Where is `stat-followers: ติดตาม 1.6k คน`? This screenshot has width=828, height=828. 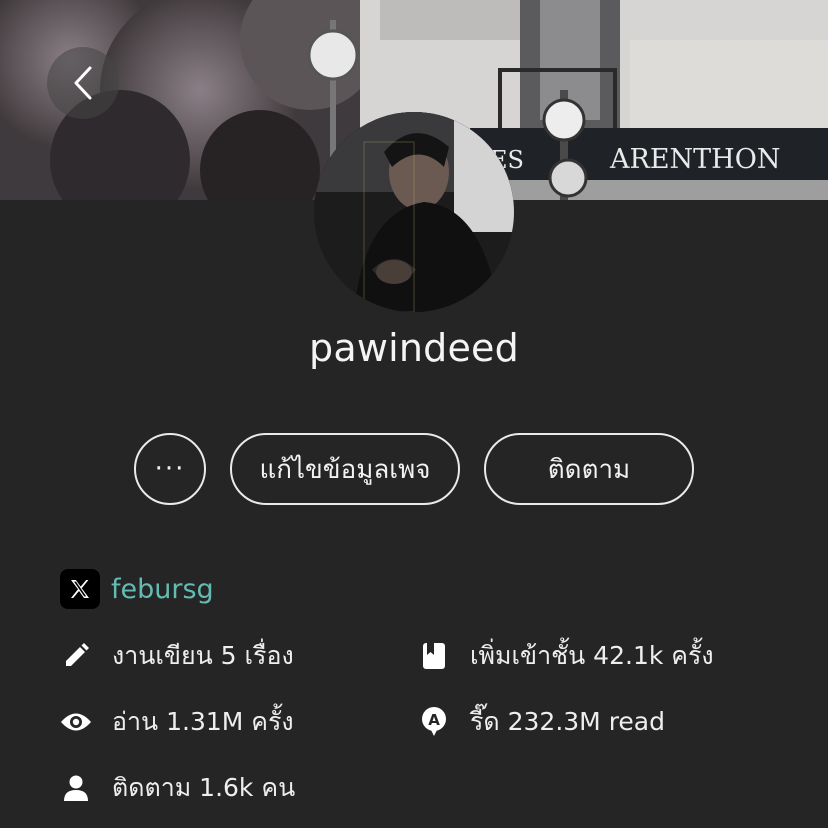
stat-followers: ติดตาม 1.6k คน is located at coordinates (177, 788).